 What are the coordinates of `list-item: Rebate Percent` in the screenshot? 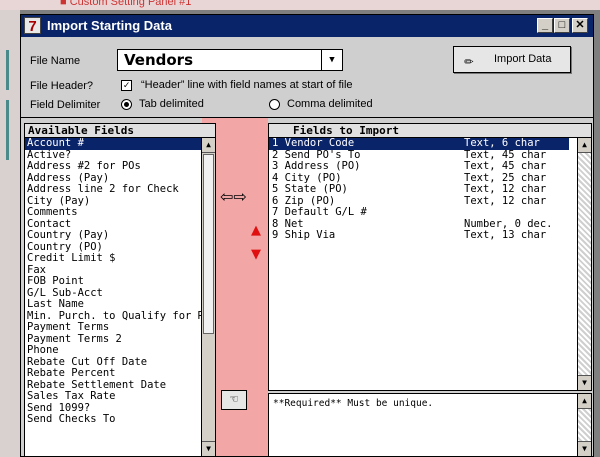 It's located at (120, 373).